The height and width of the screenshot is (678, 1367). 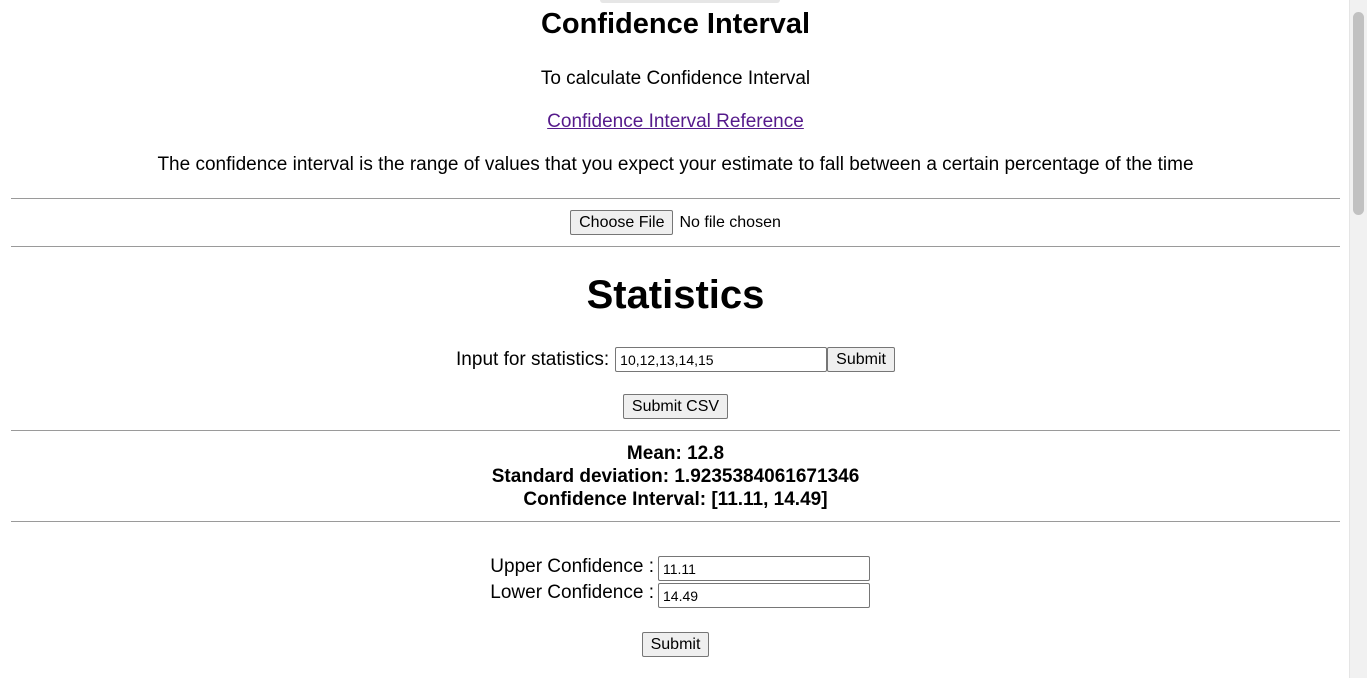 I want to click on scrollbar-thumb, so click(x=1358, y=113).